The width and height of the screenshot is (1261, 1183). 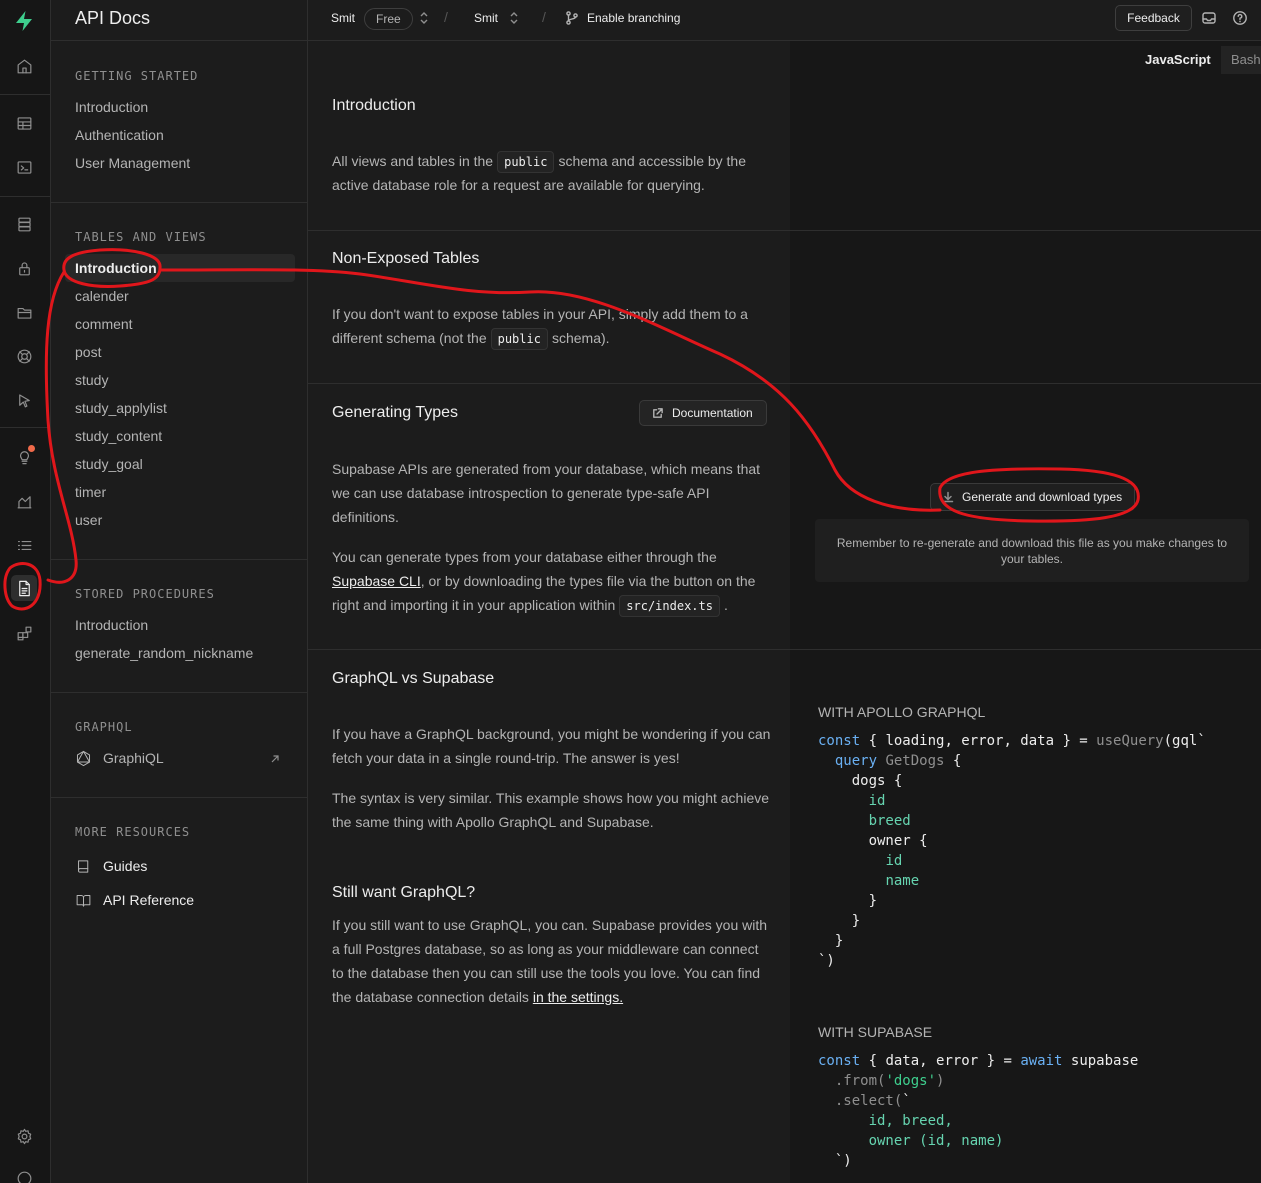 What do you see at coordinates (1209, 18) in the screenshot?
I see `inbox-icon` at bounding box center [1209, 18].